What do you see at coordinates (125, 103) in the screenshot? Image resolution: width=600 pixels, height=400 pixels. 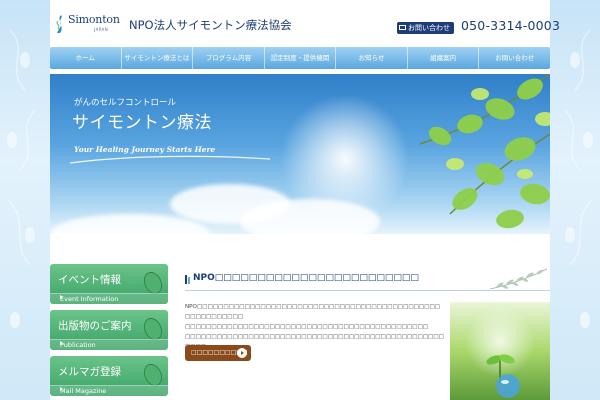 I see `hero-subtitle: がんのセルフコントロール` at bounding box center [125, 103].